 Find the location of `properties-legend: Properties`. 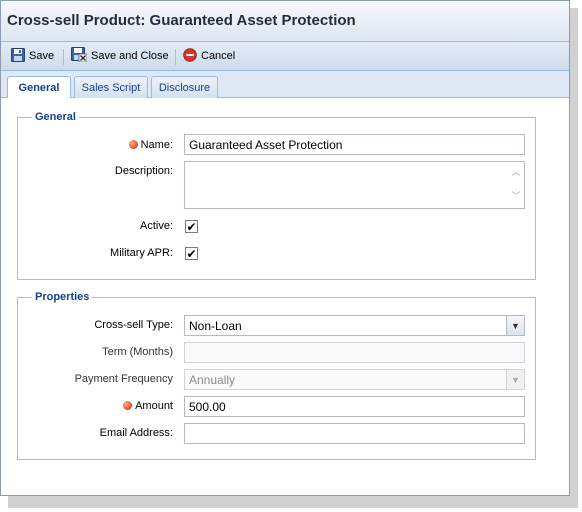

properties-legend: Properties is located at coordinates (62, 297).